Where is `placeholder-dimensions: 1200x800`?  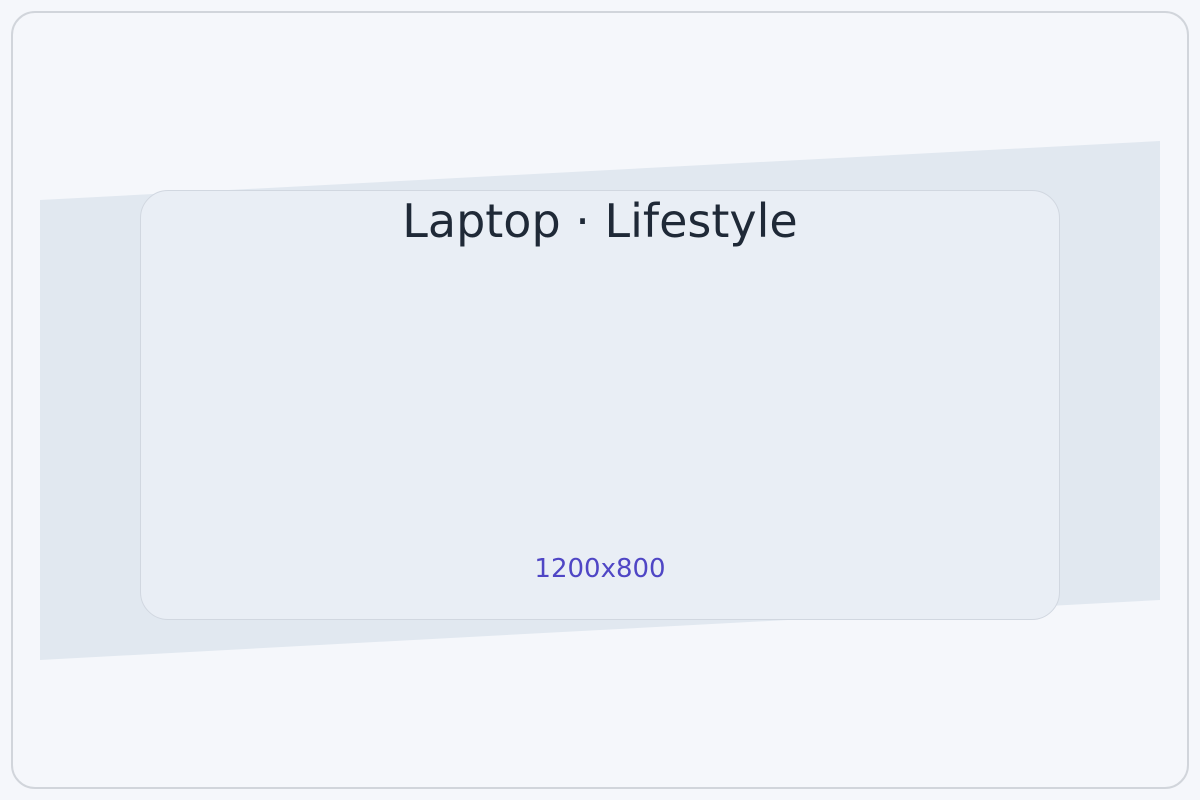 placeholder-dimensions: 1200x800 is located at coordinates (600, 569).